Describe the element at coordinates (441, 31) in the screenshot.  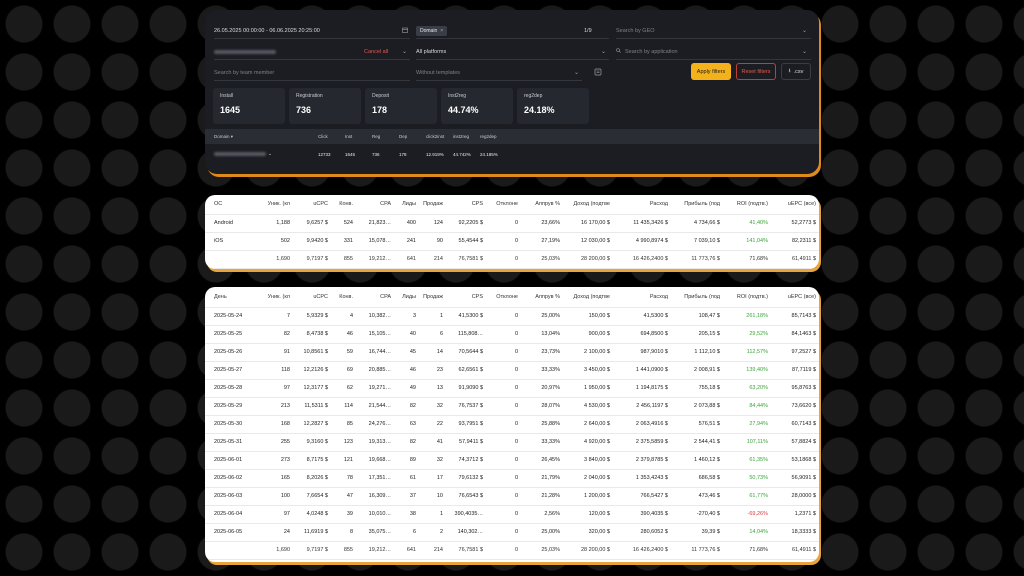
I see `chip-close-icon: ×` at that location.